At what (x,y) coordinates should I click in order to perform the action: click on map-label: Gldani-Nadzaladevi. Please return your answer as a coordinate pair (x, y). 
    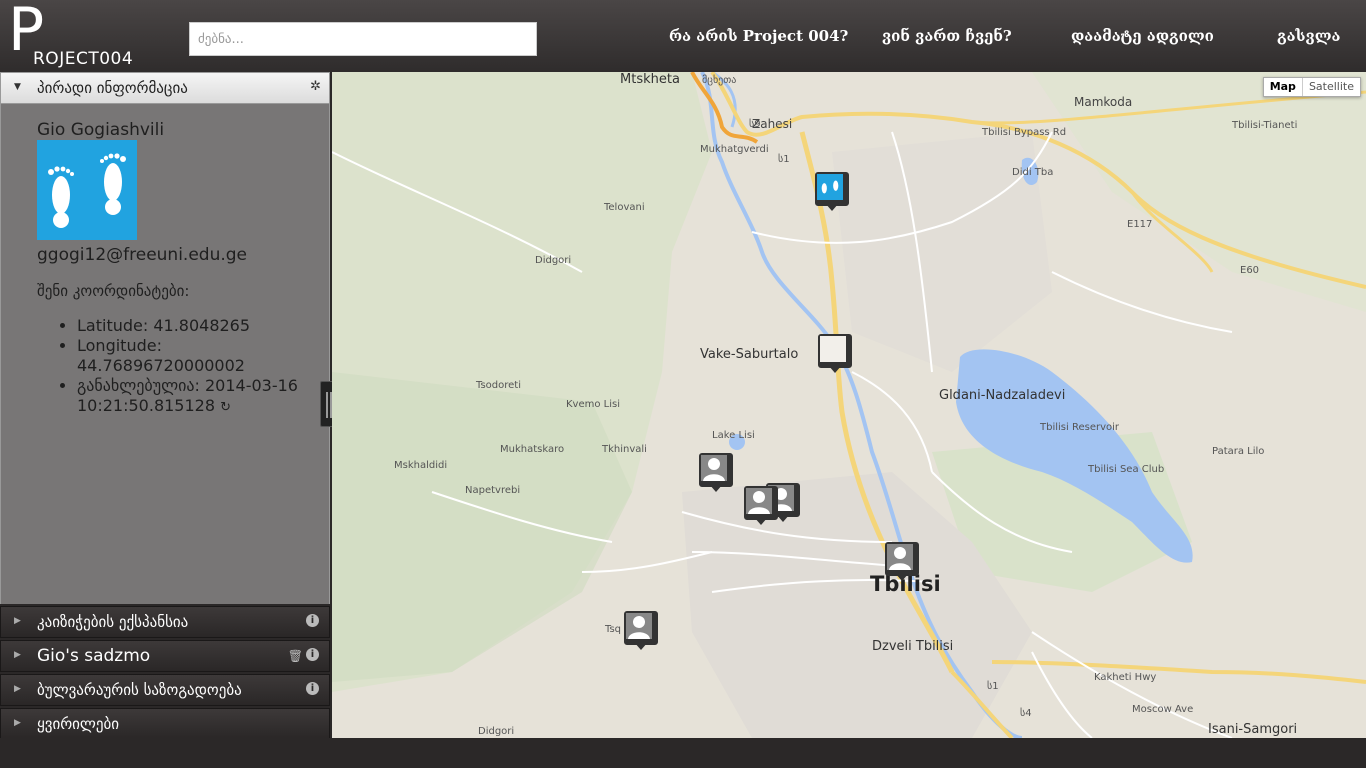
    Looking at the image, I should click on (1002, 395).